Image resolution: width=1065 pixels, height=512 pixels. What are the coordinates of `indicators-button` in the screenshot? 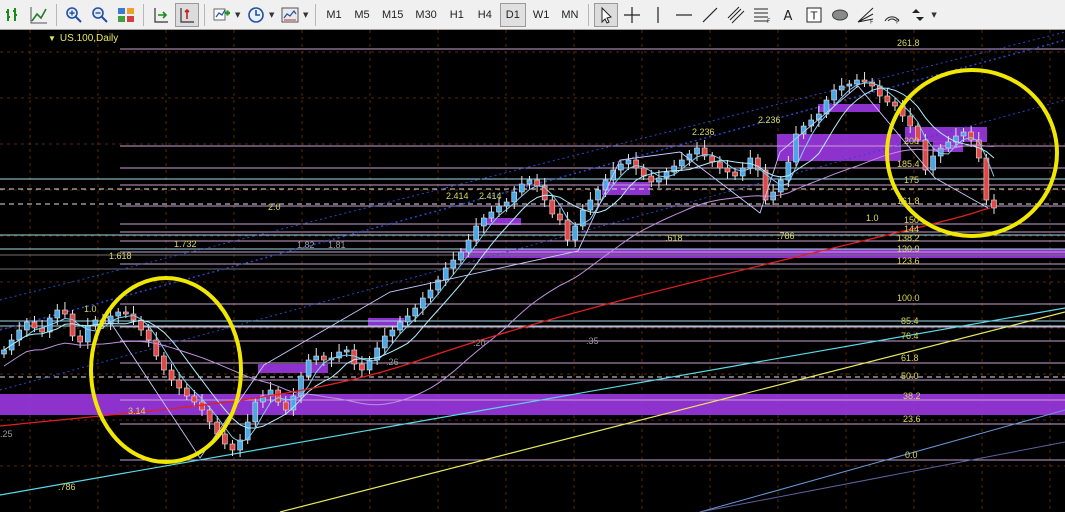 It's located at (222, 15).